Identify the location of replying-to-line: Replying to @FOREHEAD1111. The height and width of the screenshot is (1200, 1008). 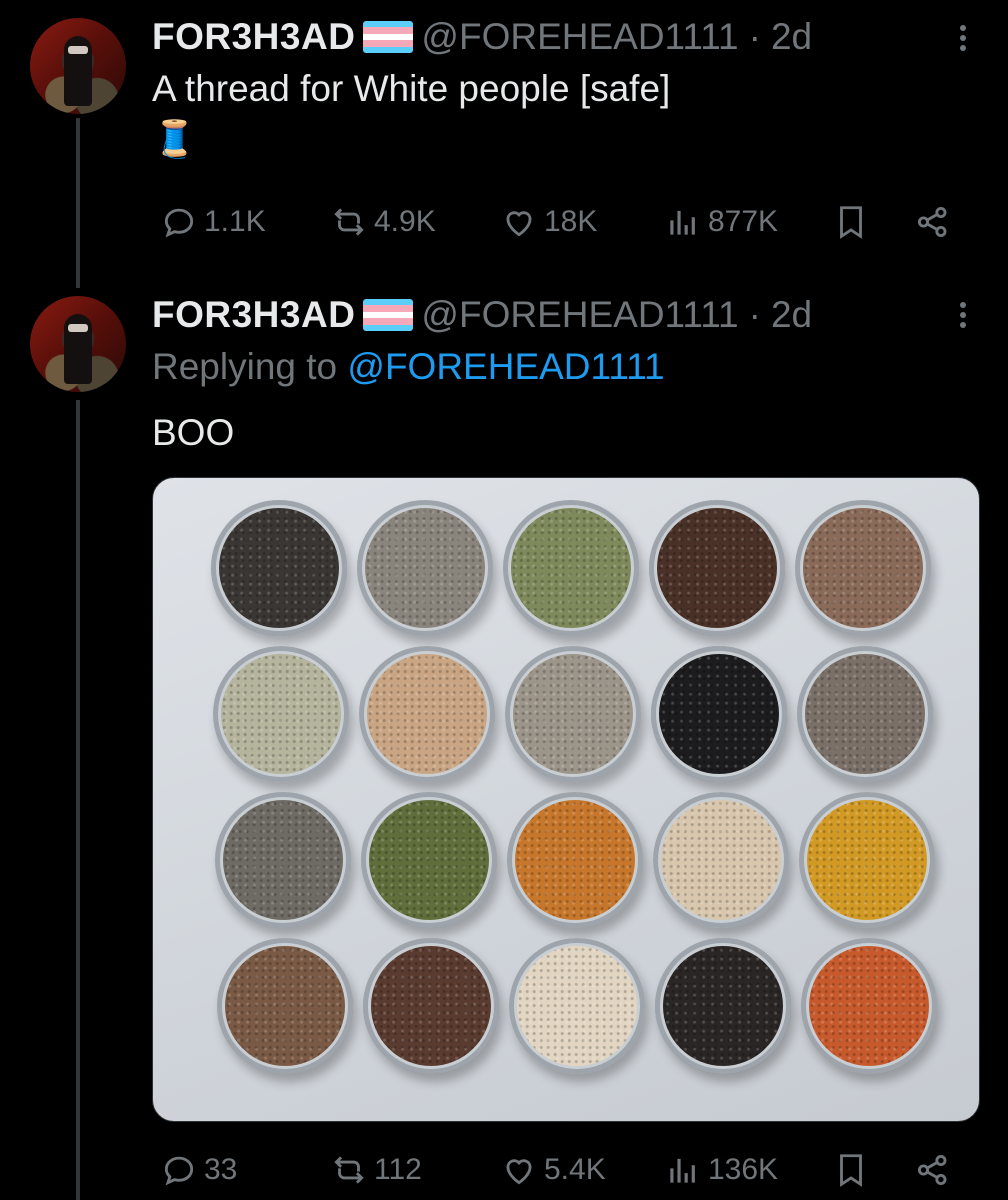
(408, 367).